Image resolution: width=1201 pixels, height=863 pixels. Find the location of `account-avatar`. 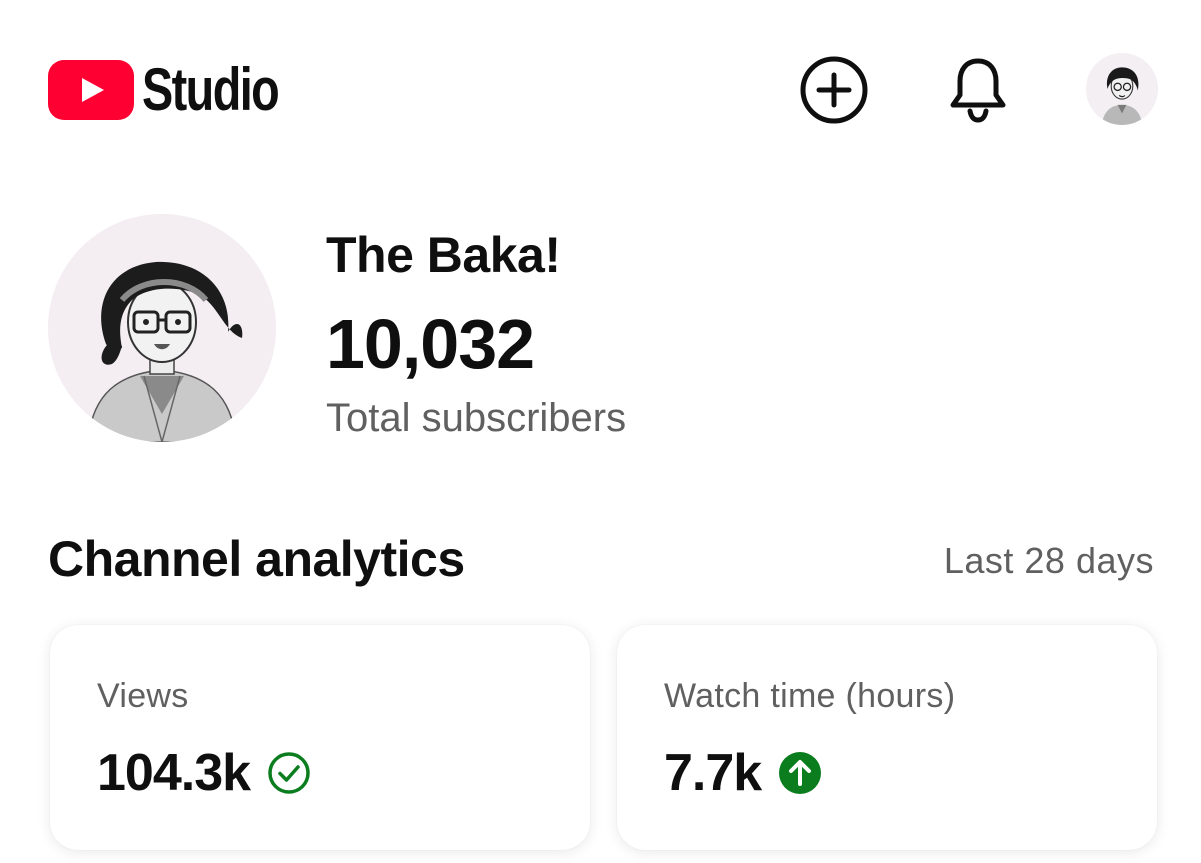

account-avatar is located at coordinates (1122, 89).